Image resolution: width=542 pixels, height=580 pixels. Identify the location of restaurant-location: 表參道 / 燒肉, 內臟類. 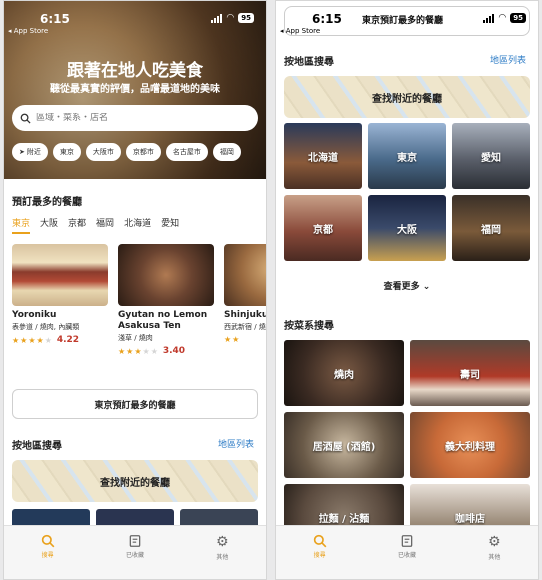
(46, 327).